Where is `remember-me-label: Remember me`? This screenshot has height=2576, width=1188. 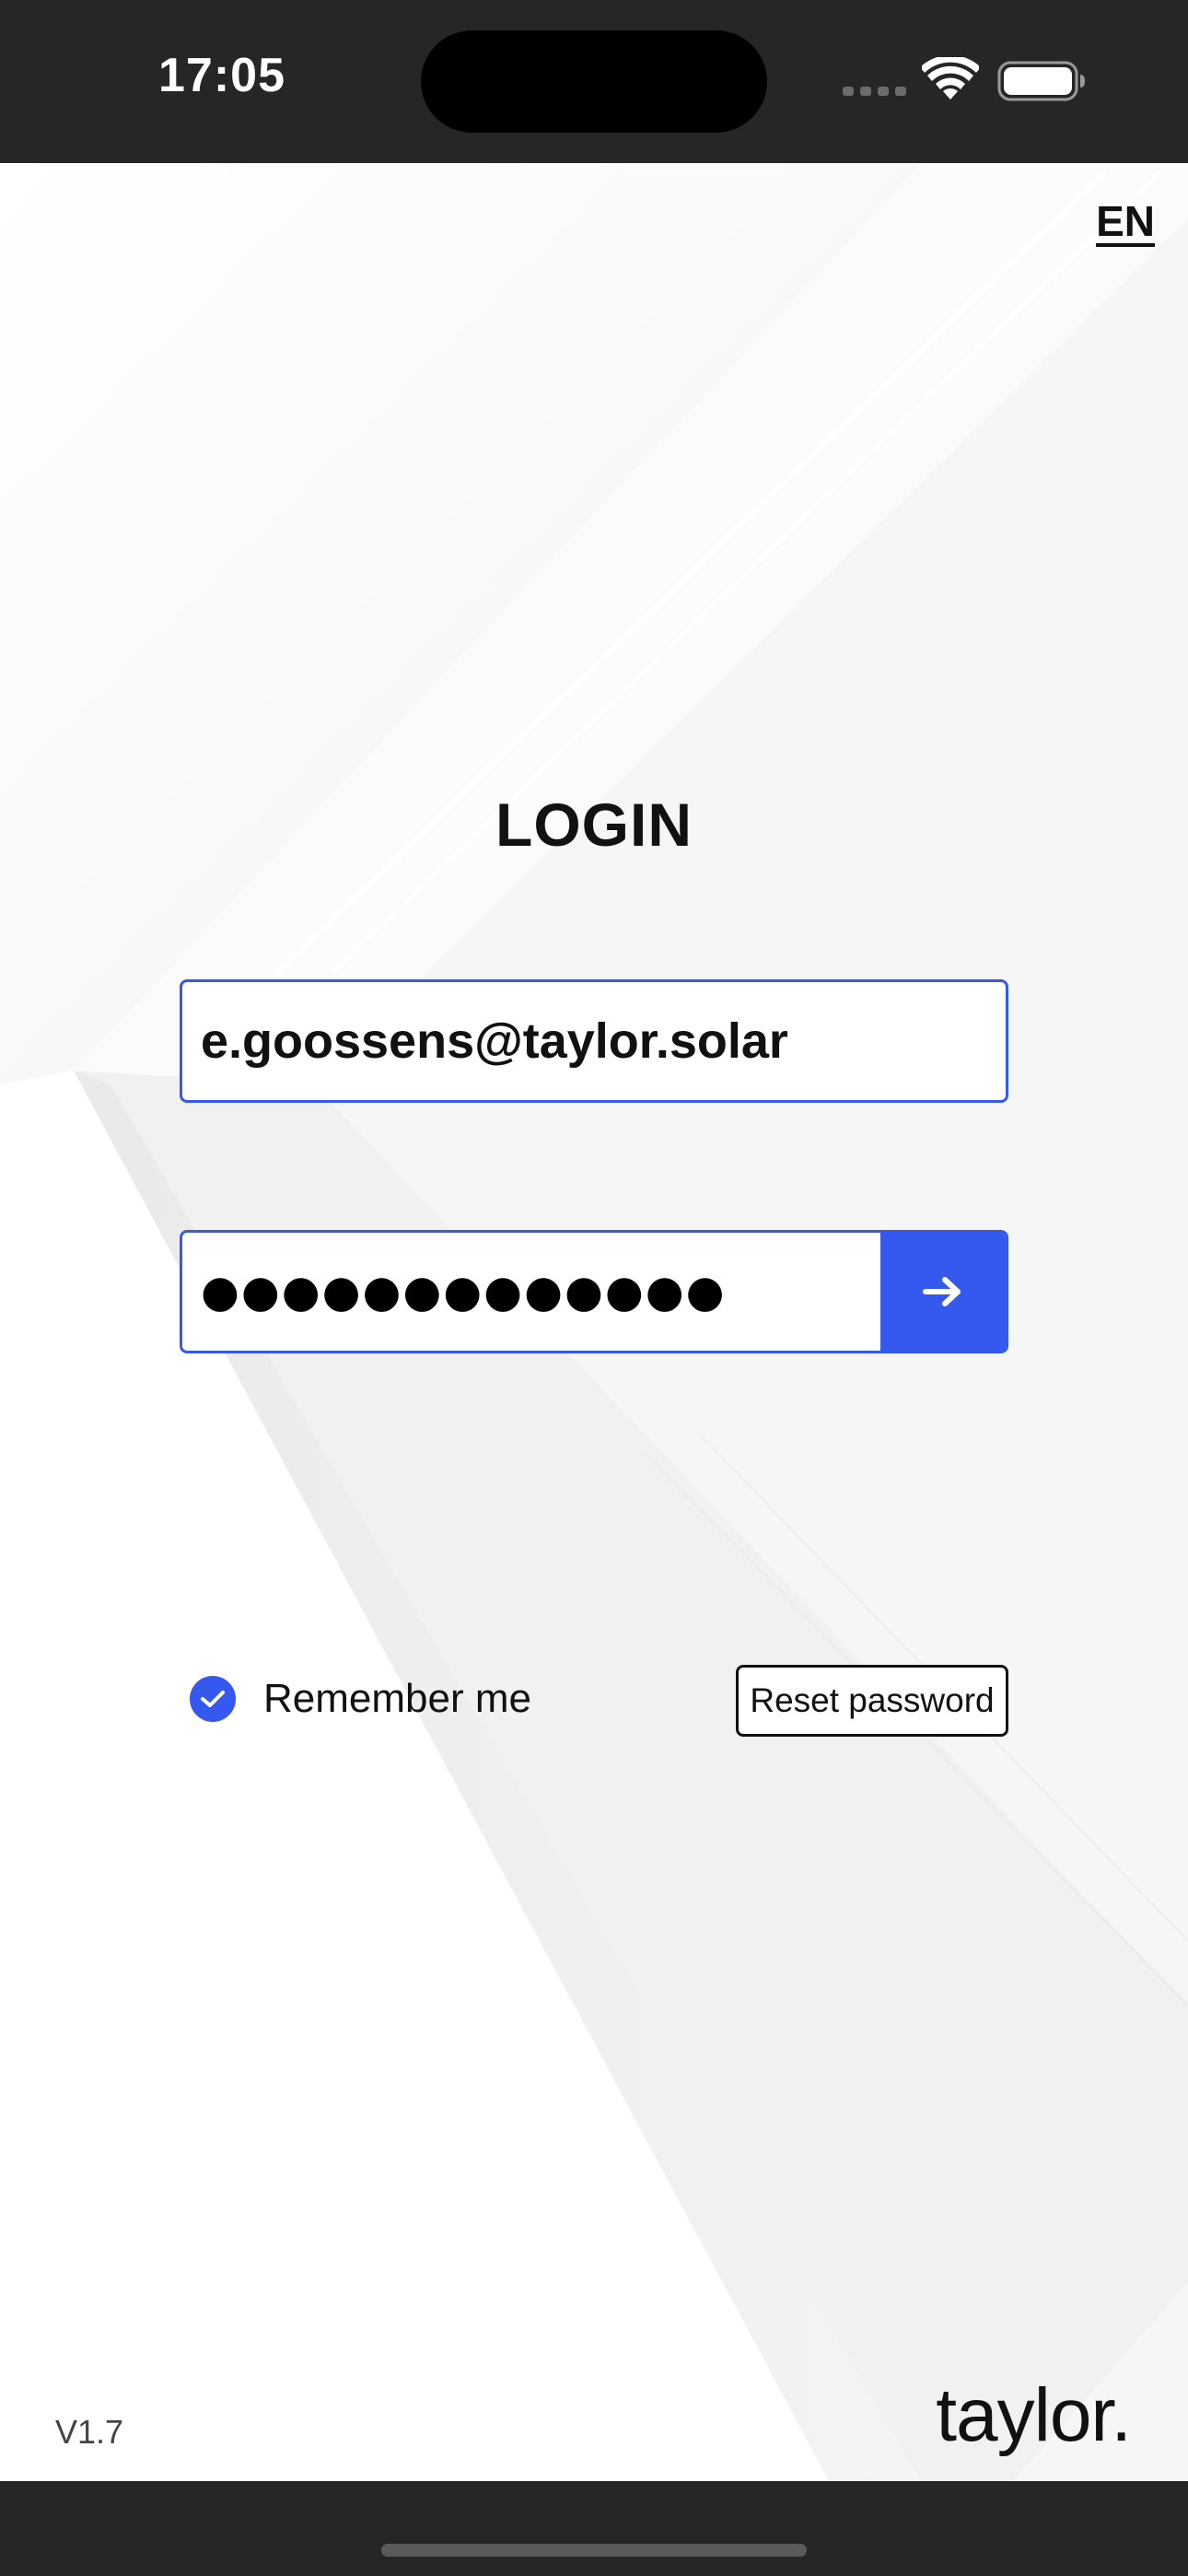
remember-me-label: Remember me is located at coordinates (397, 1698).